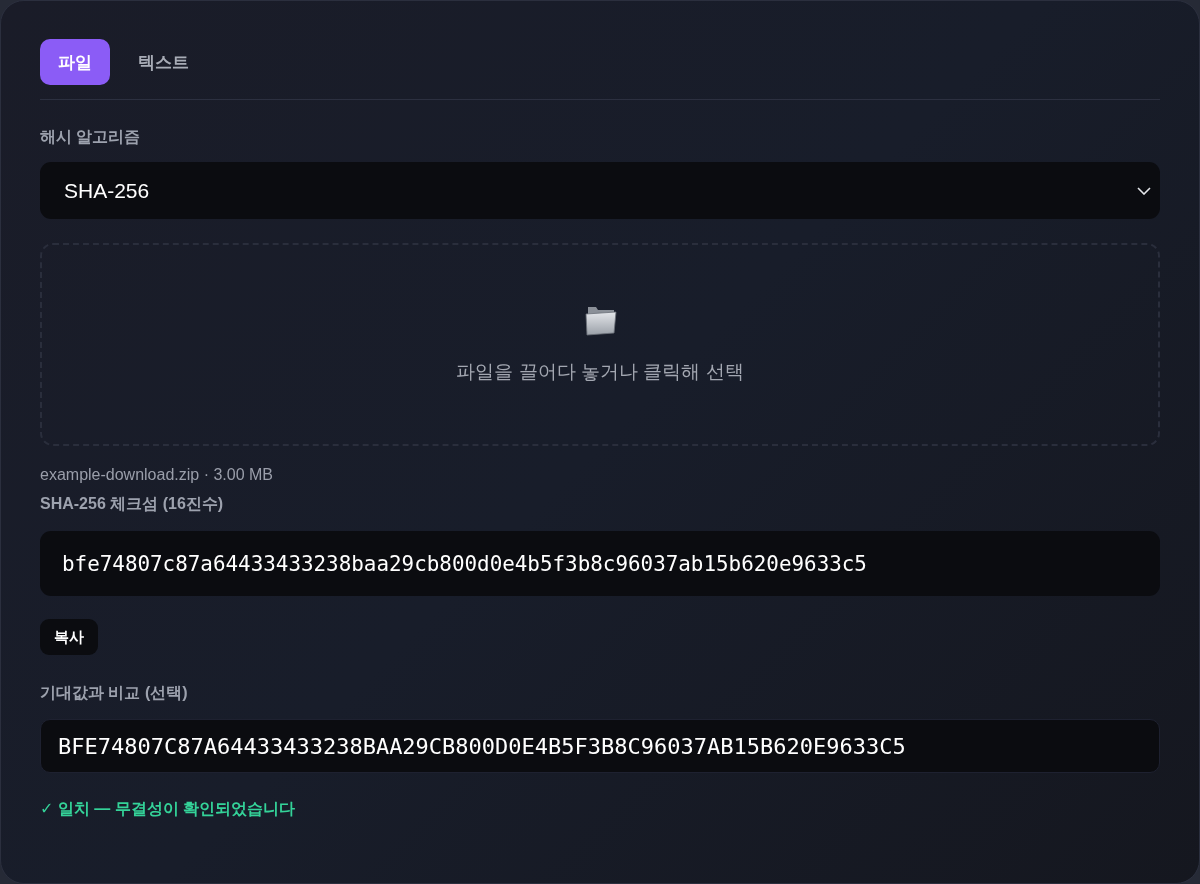 The image size is (1200, 884). I want to click on folder-icon, so click(600, 320).